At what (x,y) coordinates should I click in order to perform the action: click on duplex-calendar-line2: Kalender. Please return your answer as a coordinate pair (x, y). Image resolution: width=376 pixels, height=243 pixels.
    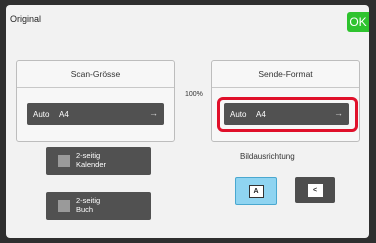
    Looking at the image, I should click on (91, 164).